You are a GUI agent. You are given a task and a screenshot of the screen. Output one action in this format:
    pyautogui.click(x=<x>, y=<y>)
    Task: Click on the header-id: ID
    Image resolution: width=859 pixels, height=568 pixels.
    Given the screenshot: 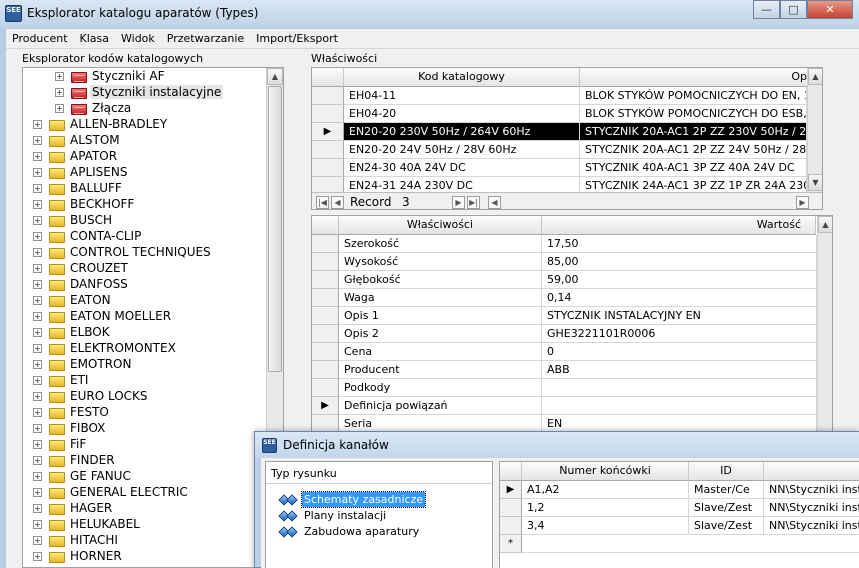 What is the action you would take?
    pyautogui.click(x=726, y=471)
    